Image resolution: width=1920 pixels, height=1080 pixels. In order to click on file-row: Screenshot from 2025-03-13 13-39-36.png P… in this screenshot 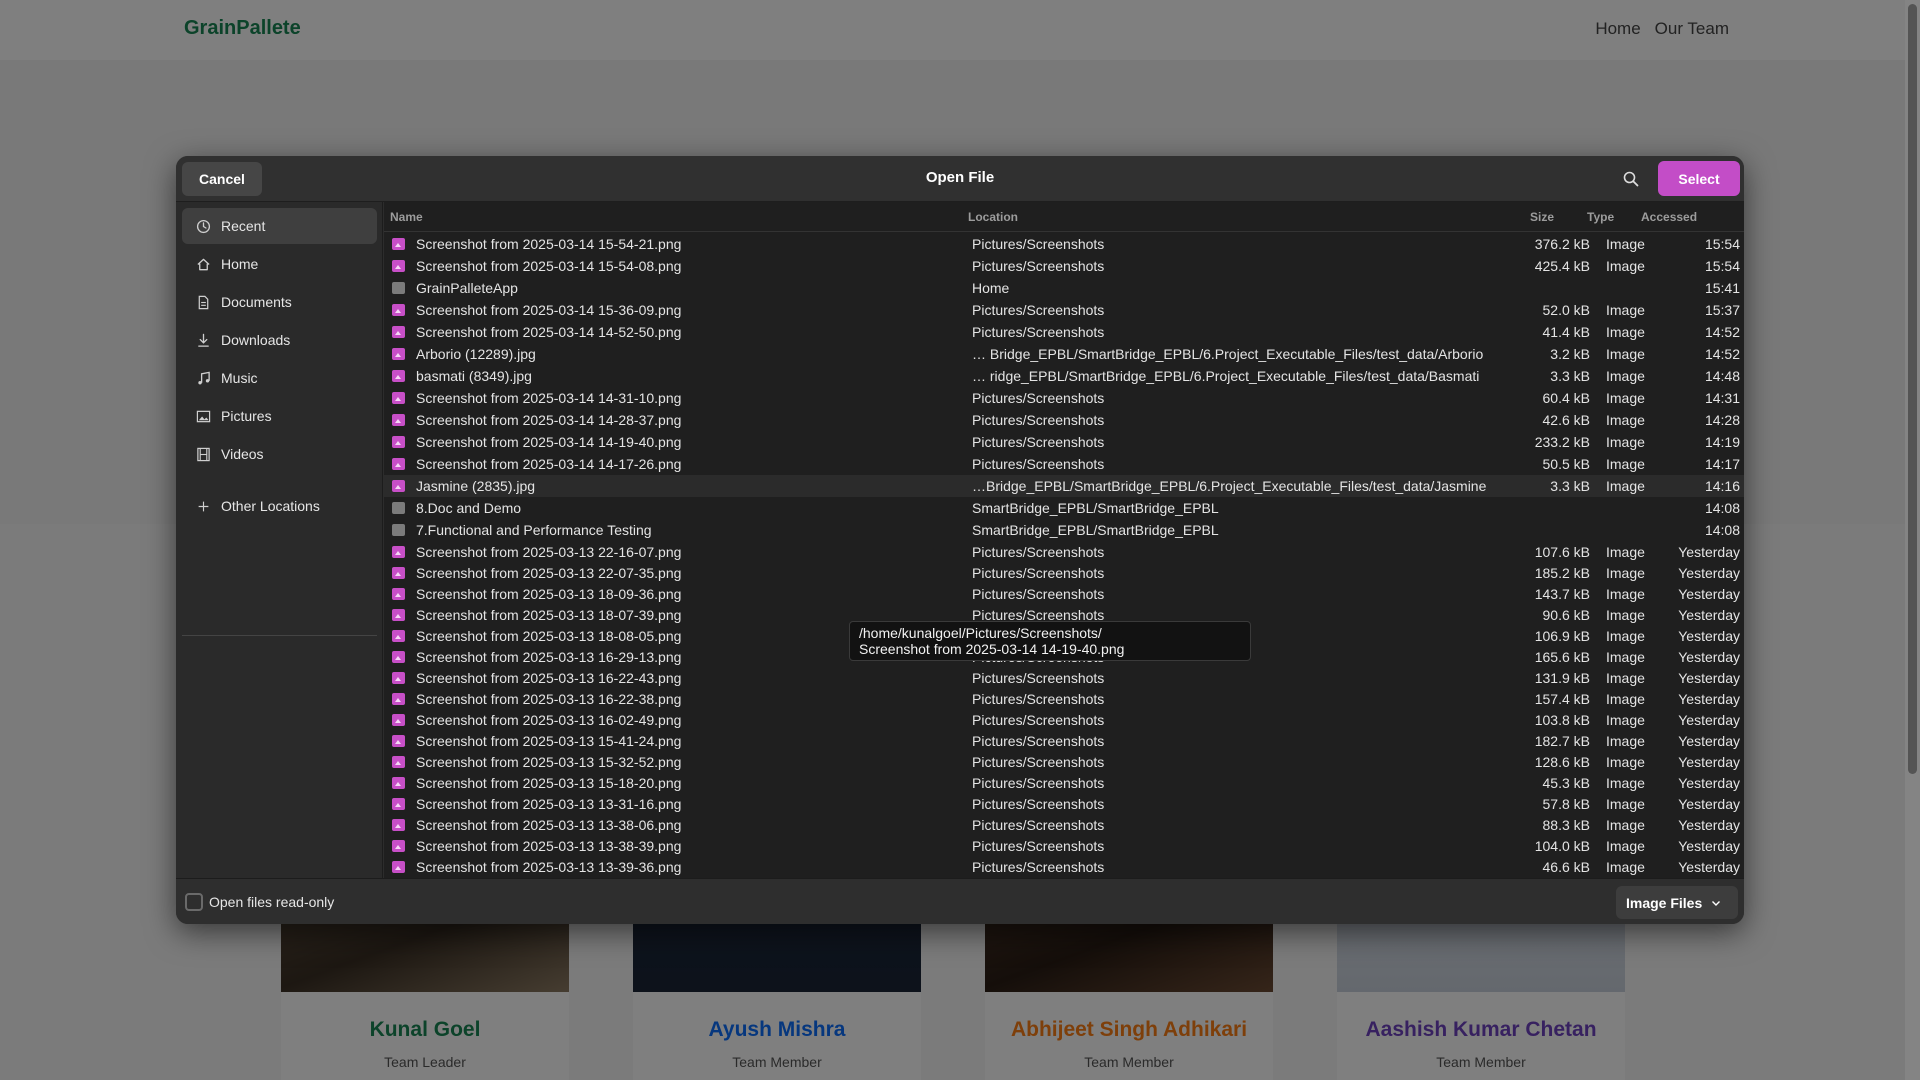, I will do `click(1064, 866)`.